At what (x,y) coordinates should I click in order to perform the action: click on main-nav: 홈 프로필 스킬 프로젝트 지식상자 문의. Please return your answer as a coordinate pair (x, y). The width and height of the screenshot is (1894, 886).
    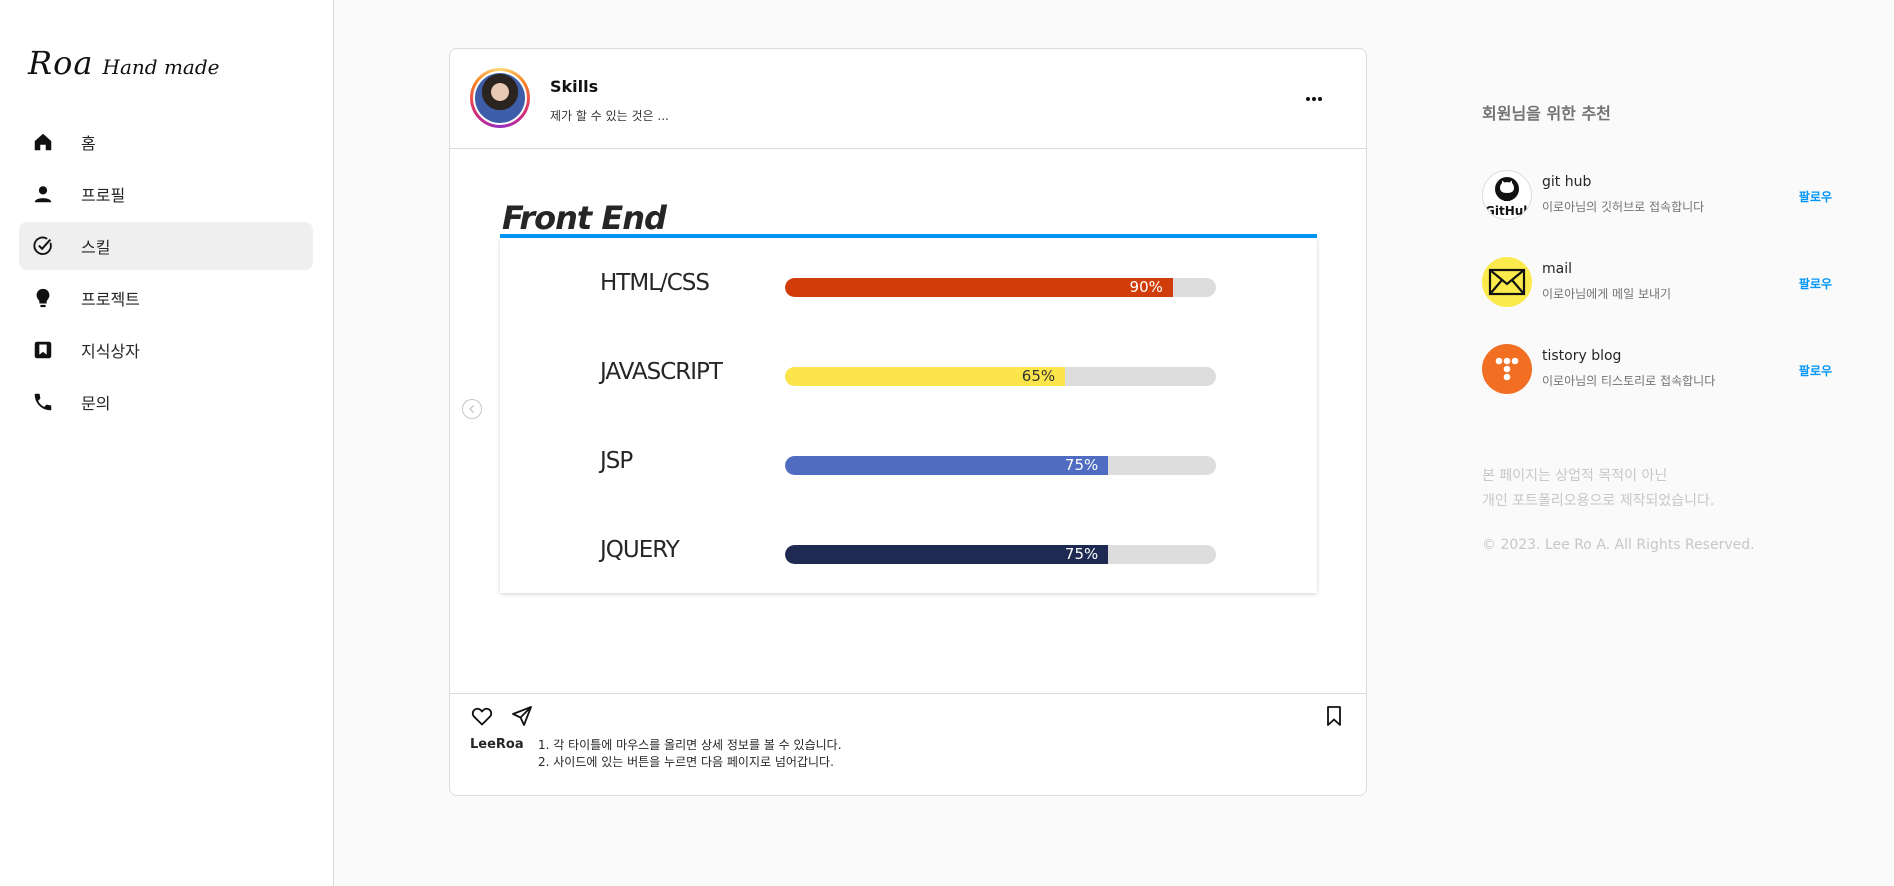
    Looking at the image, I should click on (166, 274).